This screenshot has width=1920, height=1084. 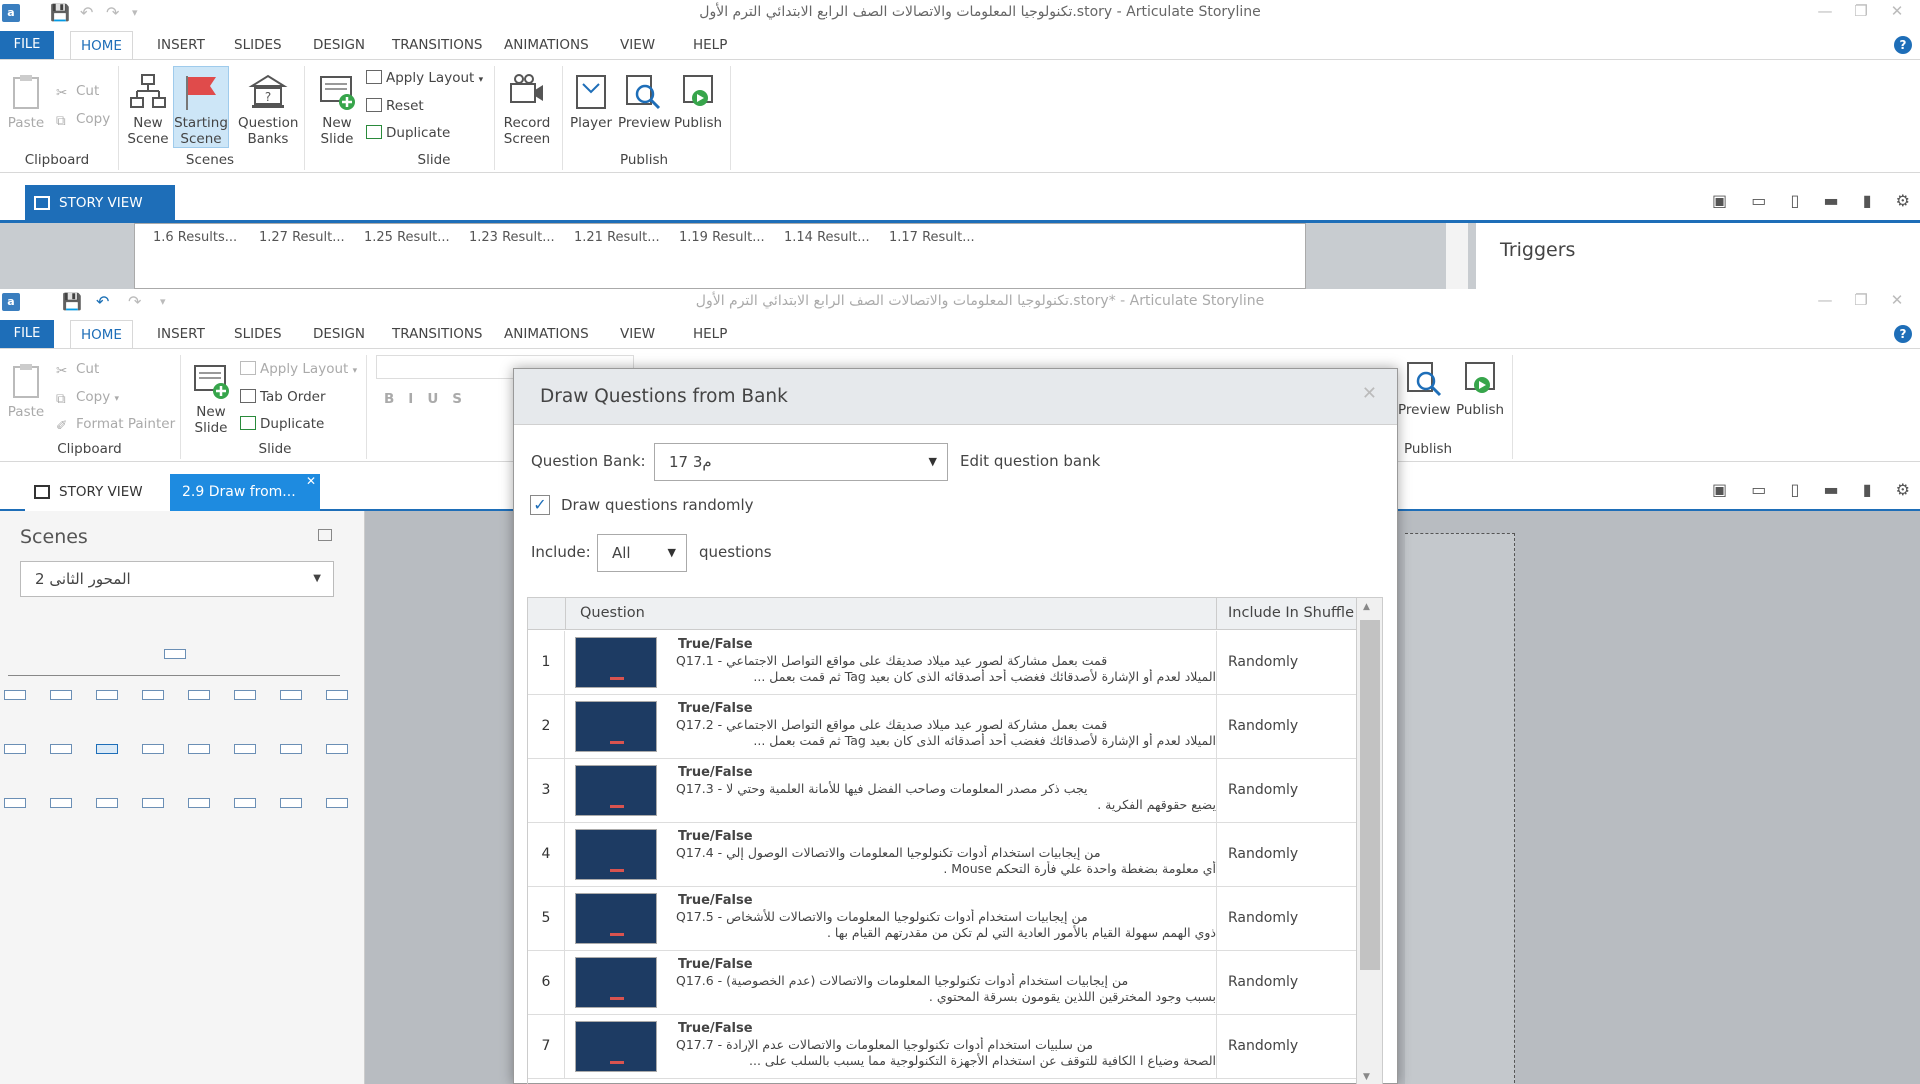 I want to click on new-slide-button: New Slide, so click(x=211, y=398).